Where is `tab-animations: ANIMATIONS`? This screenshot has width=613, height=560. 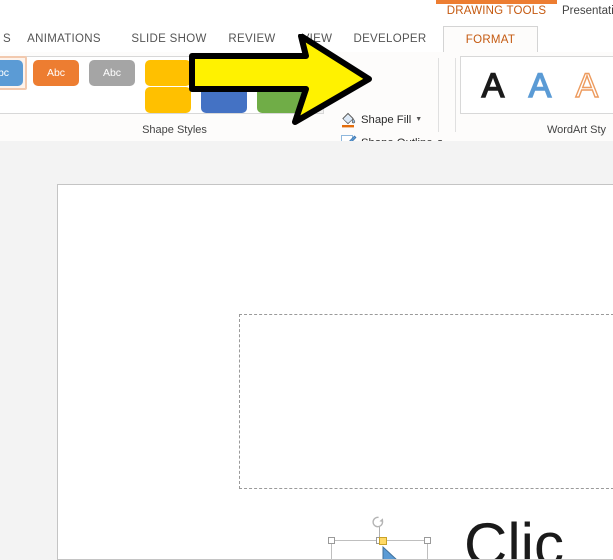 tab-animations: ANIMATIONS is located at coordinates (64, 39).